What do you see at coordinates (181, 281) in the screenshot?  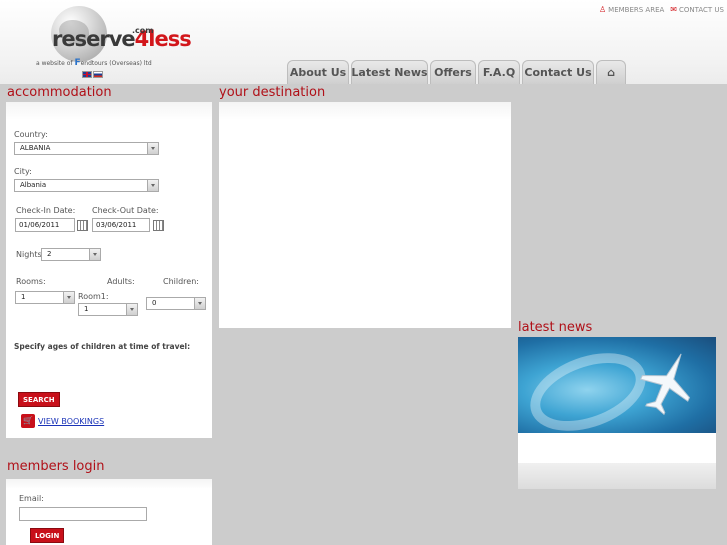 I see `children-label: Children:` at bounding box center [181, 281].